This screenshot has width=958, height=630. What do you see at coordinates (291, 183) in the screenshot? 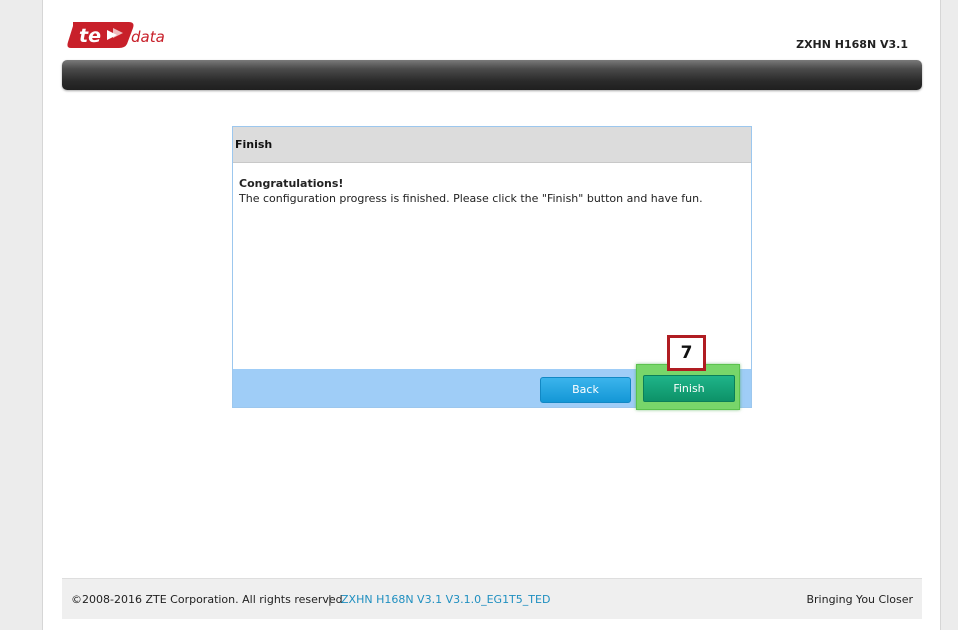
I see `congrats-heading: Congratulations!` at bounding box center [291, 183].